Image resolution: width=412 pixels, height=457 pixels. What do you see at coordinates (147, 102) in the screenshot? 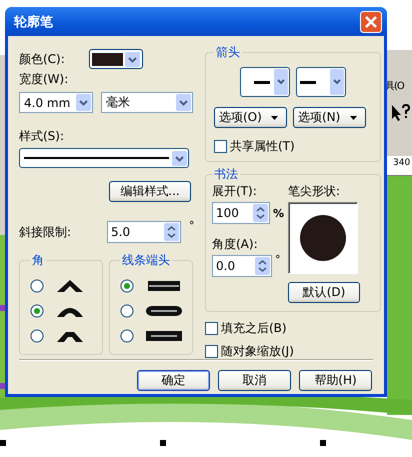
I see `unit-dropdown: 毫米` at bounding box center [147, 102].